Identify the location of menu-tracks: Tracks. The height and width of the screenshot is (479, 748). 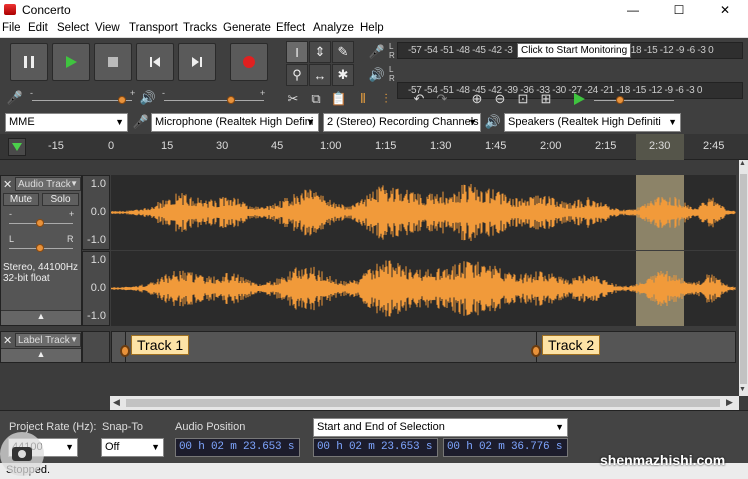
(200, 28).